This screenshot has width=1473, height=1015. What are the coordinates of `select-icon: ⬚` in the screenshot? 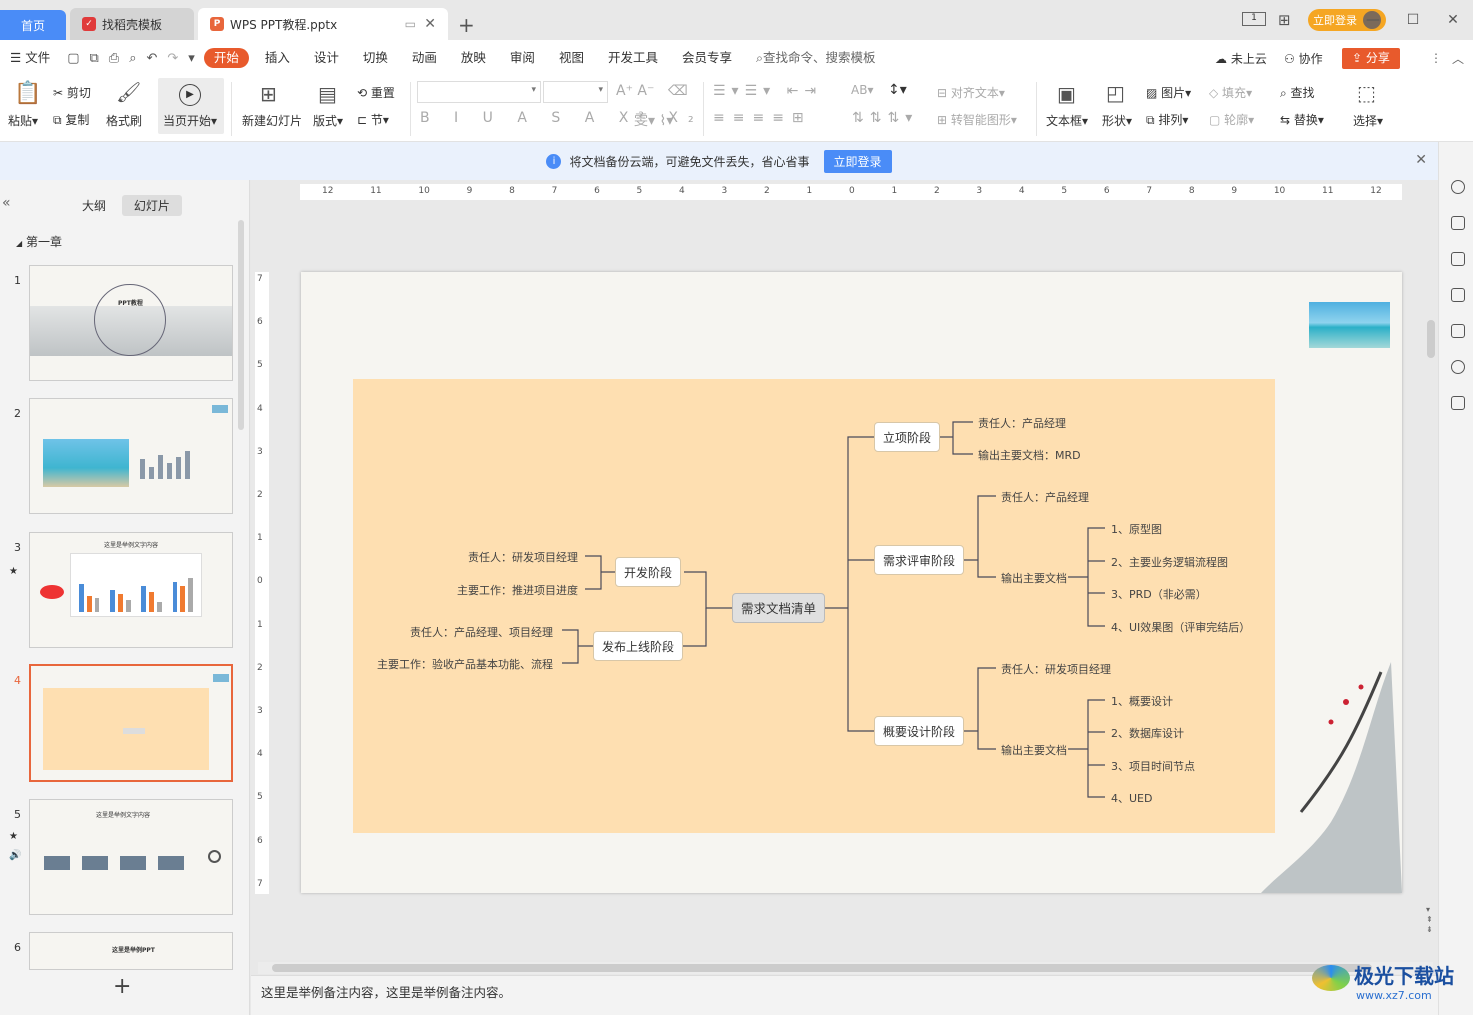 It's located at (1366, 93).